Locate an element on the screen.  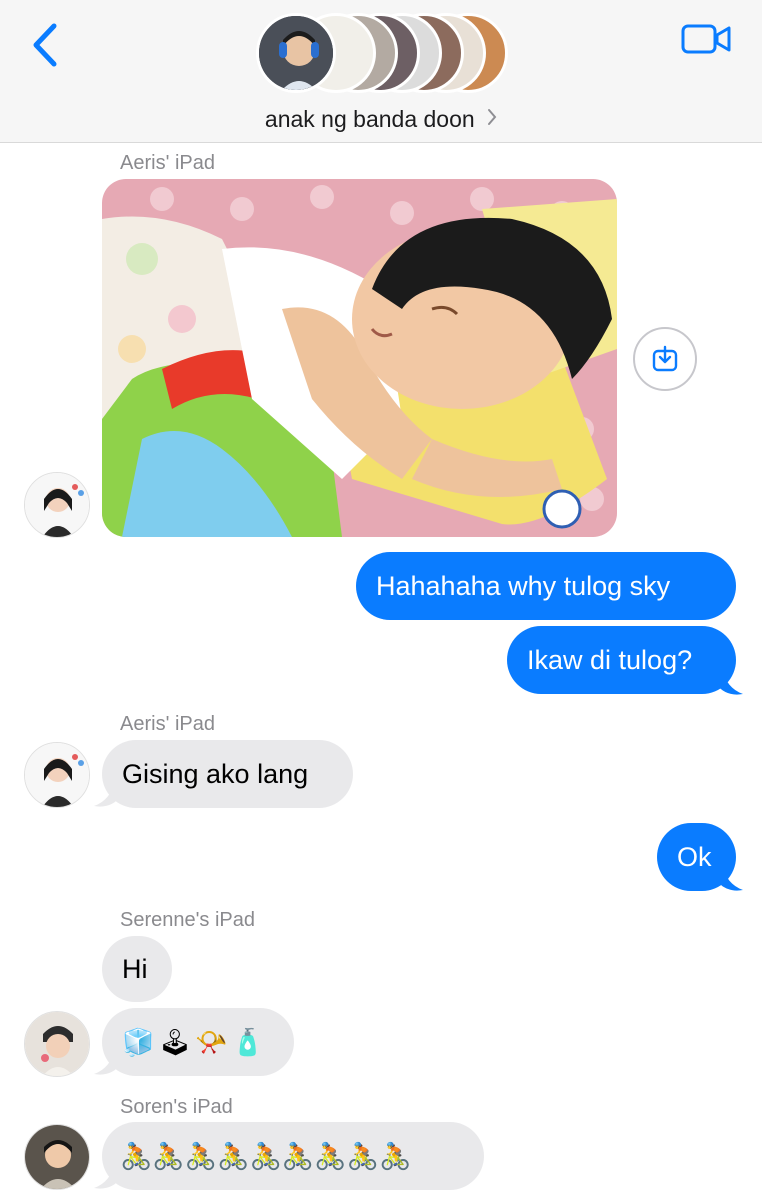
incoming-message: Gising ako lang is located at coordinates (227, 774).